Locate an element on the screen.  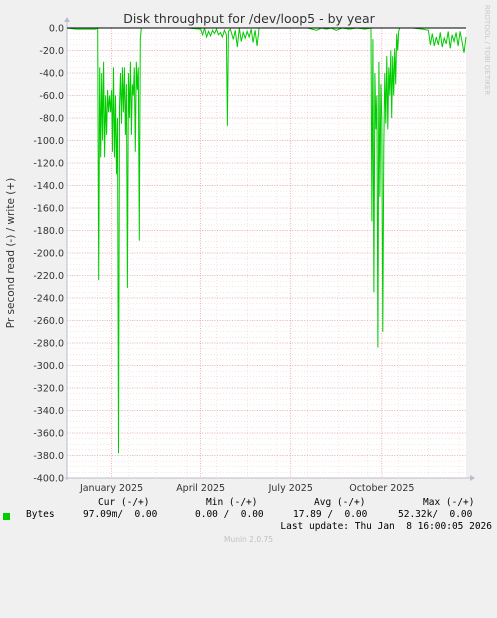
y-tick-label: -180.0 is located at coordinates (48, 231).